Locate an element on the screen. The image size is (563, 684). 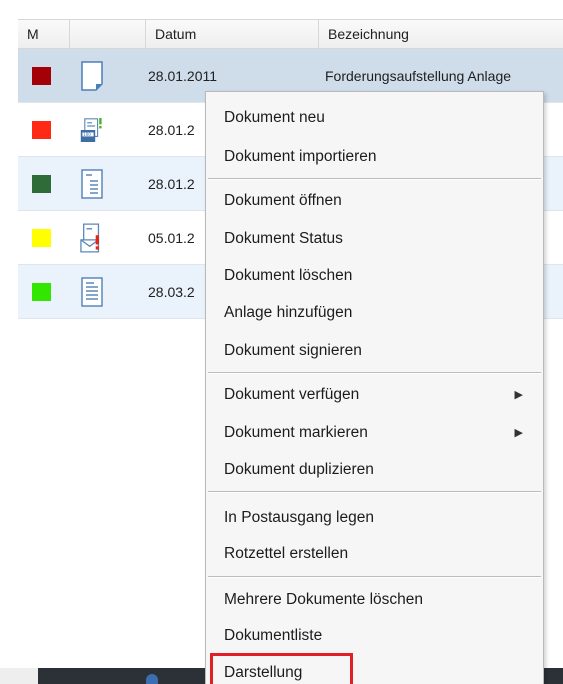
svg-text: 100 is located at coordinates (87, 134).